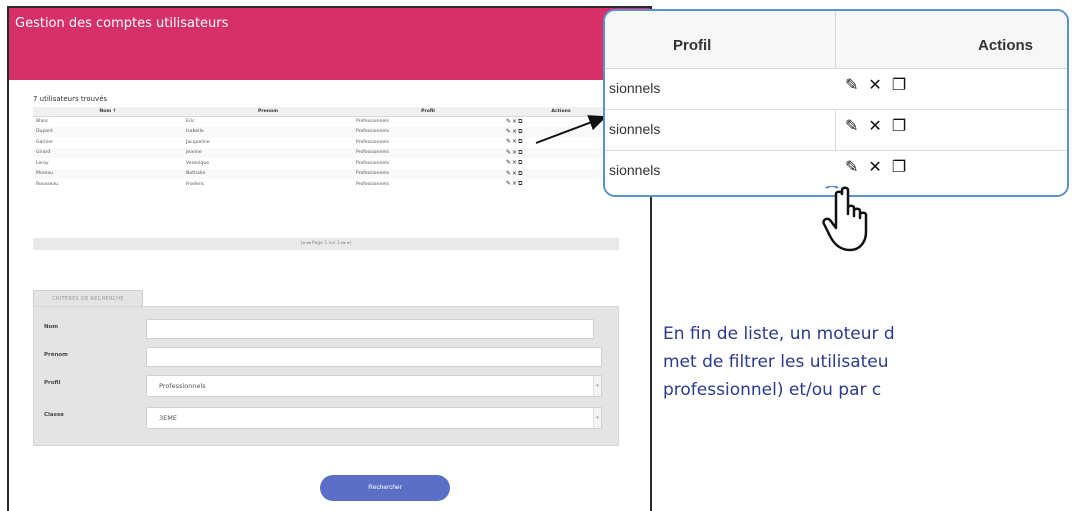  I want to click on caption-line: En fin de liste, un moteur d, so click(779, 334).